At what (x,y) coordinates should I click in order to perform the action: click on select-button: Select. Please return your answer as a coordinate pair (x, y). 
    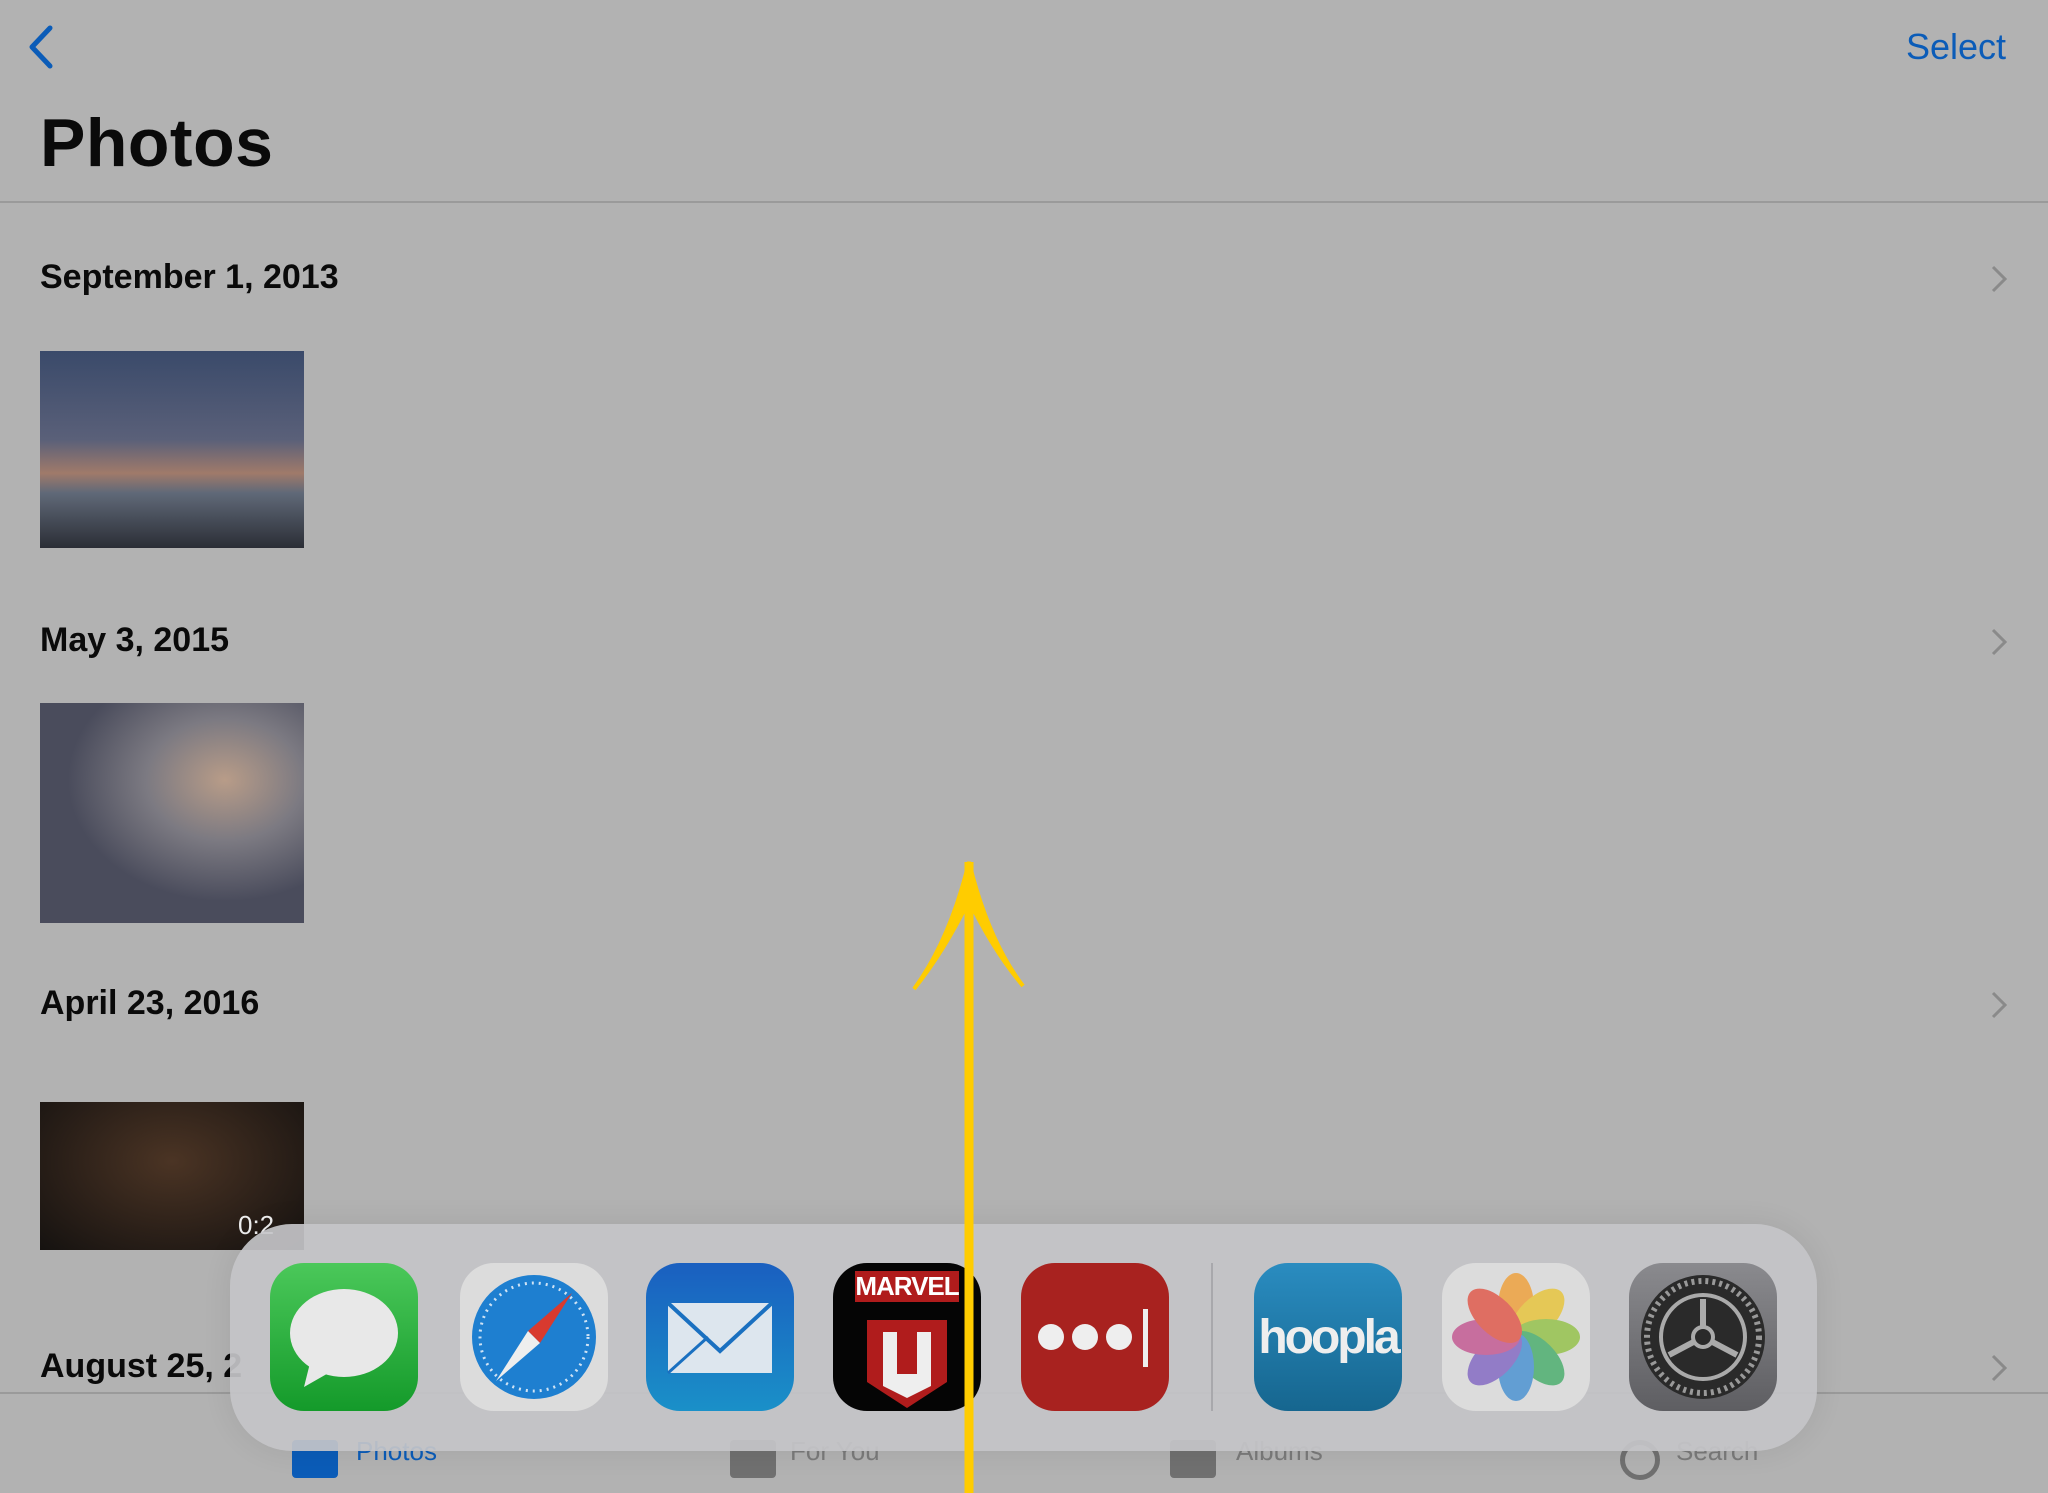
    Looking at the image, I should click on (1956, 47).